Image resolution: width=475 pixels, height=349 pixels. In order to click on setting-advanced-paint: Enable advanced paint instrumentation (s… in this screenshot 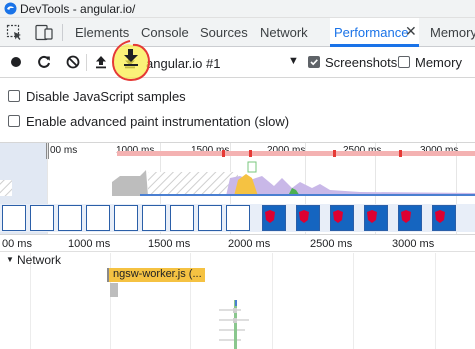, I will do `click(237, 121)`.